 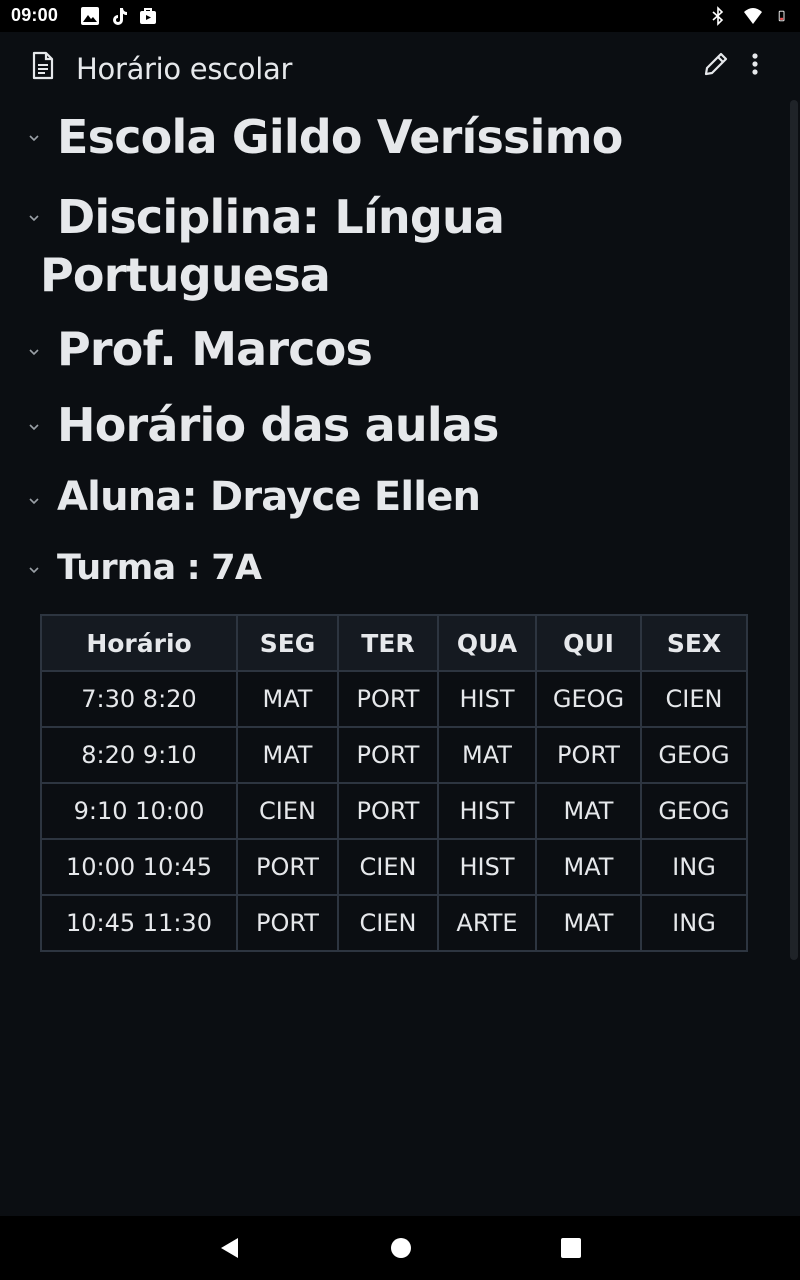 I want to click on more-vert-icon, so click(x=755, y=65).